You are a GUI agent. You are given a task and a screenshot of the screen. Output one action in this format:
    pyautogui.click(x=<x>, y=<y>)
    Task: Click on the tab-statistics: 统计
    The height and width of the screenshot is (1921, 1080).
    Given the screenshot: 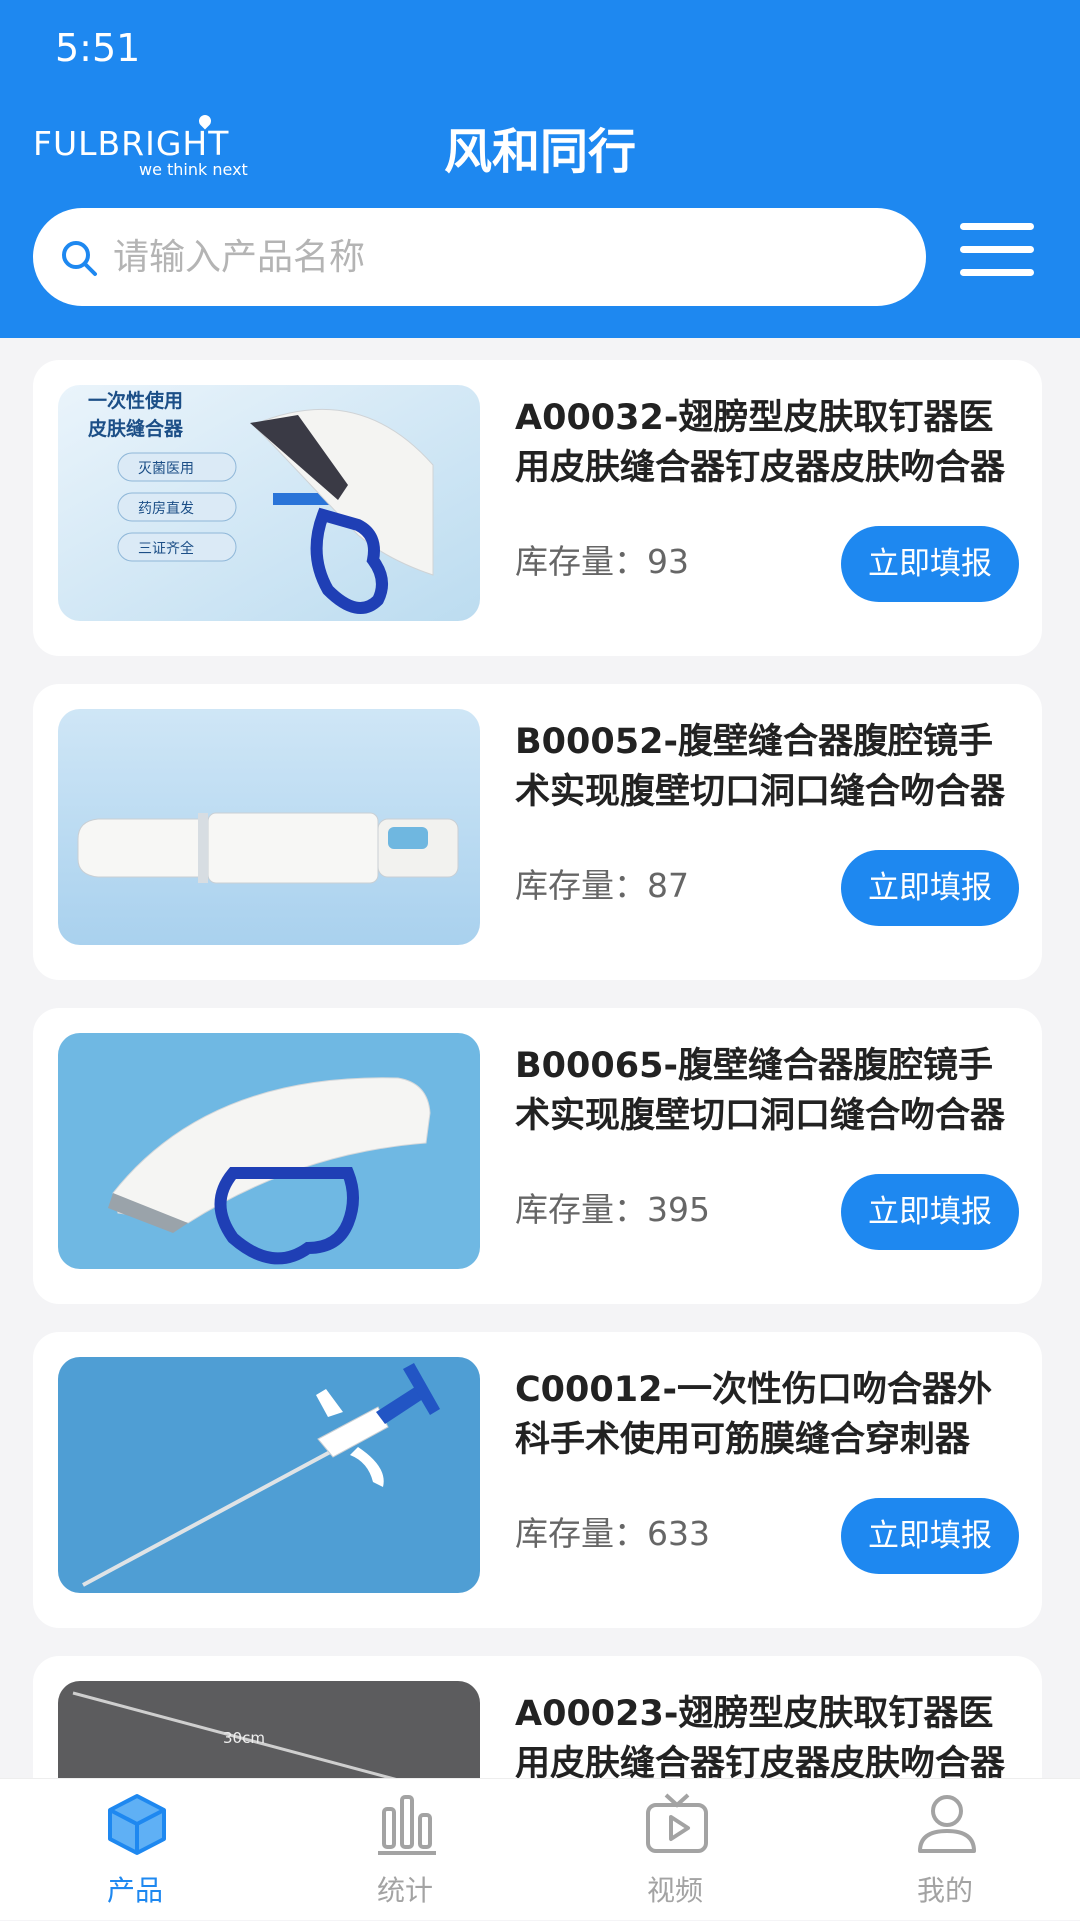 What is the action you would take?
    pyautogui.click(x=405, y=1850)
    